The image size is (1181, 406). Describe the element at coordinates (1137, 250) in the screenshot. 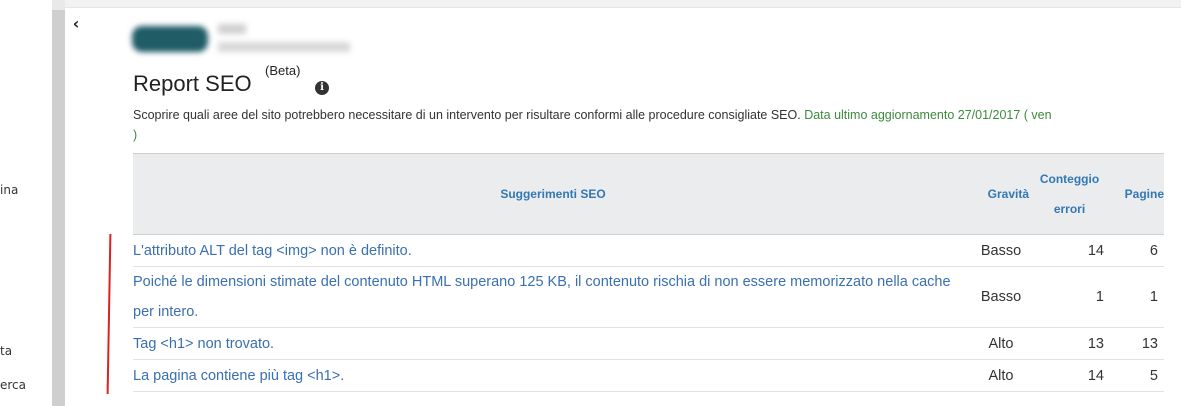

I see `page-count-cell: 6` at that location.